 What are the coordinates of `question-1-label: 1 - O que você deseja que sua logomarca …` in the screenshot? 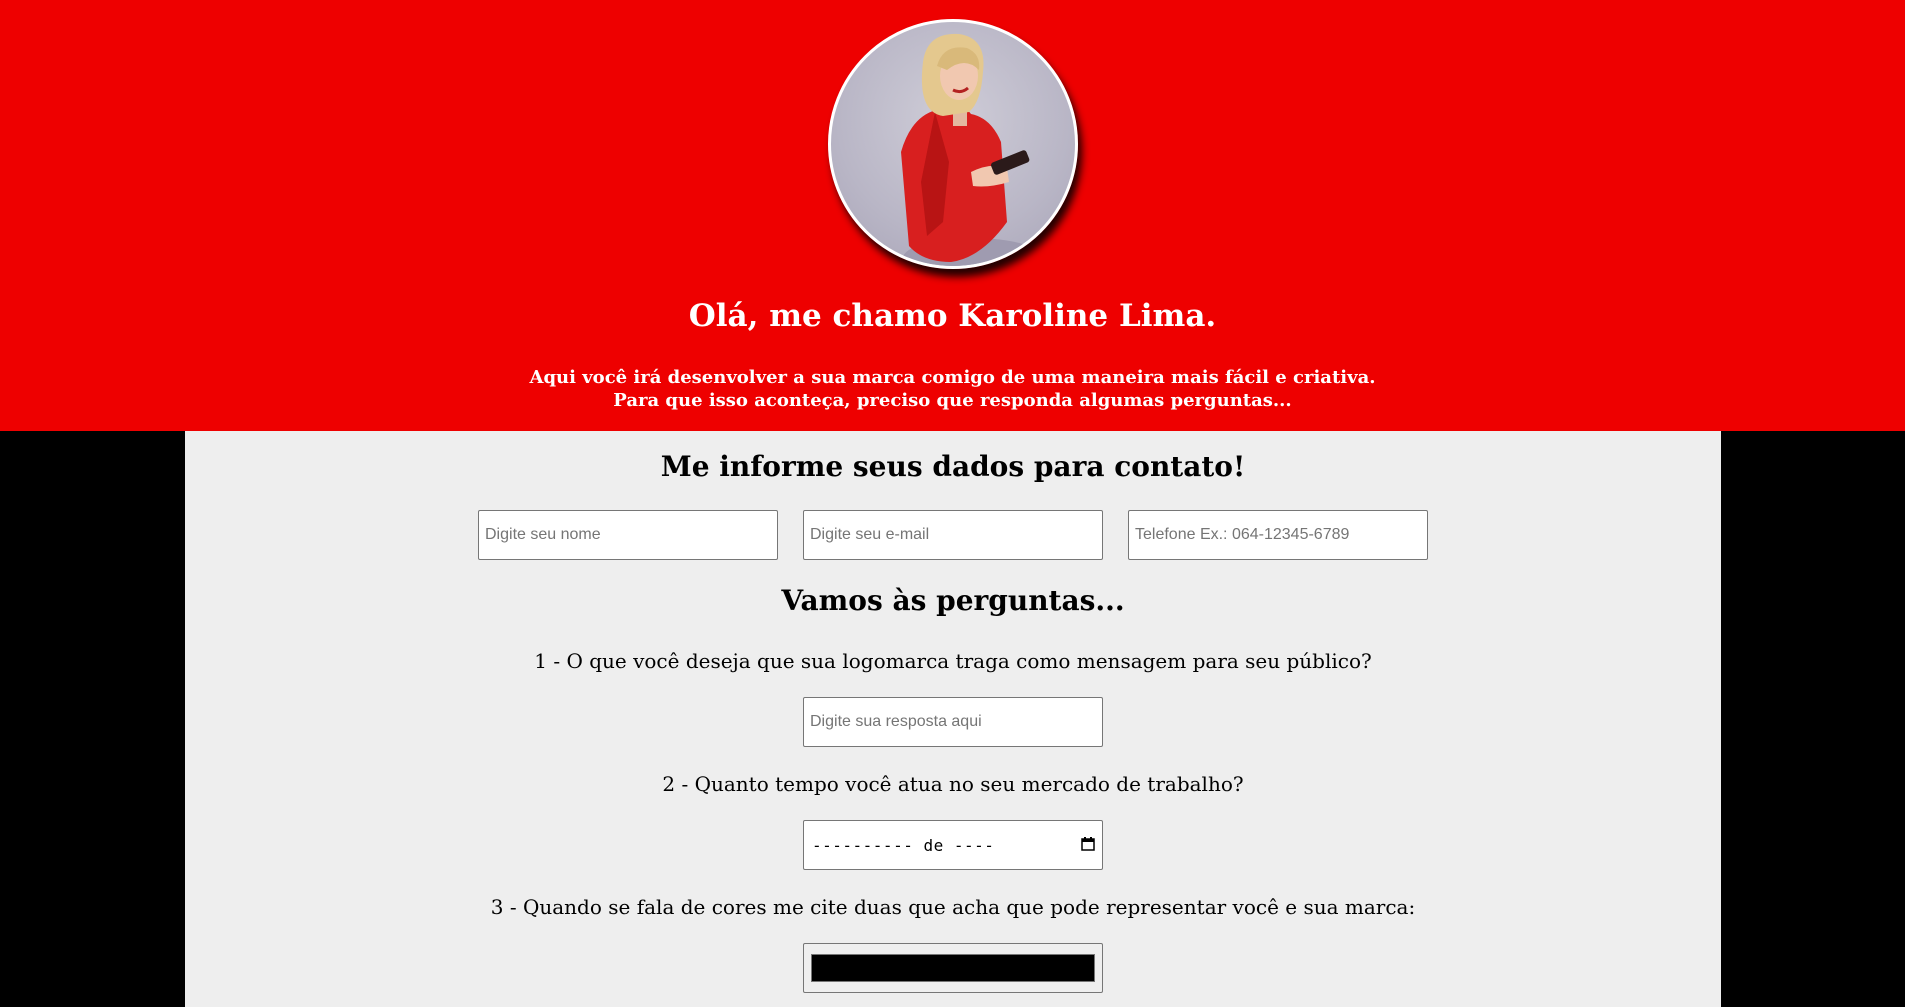 It's located at (953, 661).